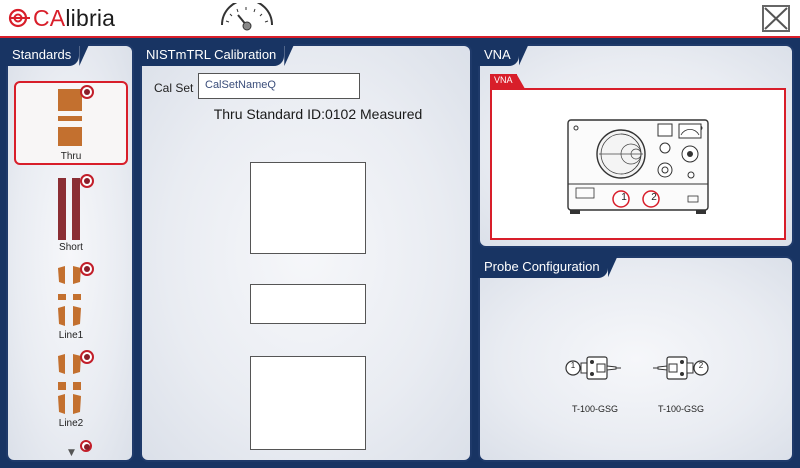 The image size is (800, 468). Describe the element at coordinates (308, 208) in the screenshot. I see `thru-pad-top` at that location.